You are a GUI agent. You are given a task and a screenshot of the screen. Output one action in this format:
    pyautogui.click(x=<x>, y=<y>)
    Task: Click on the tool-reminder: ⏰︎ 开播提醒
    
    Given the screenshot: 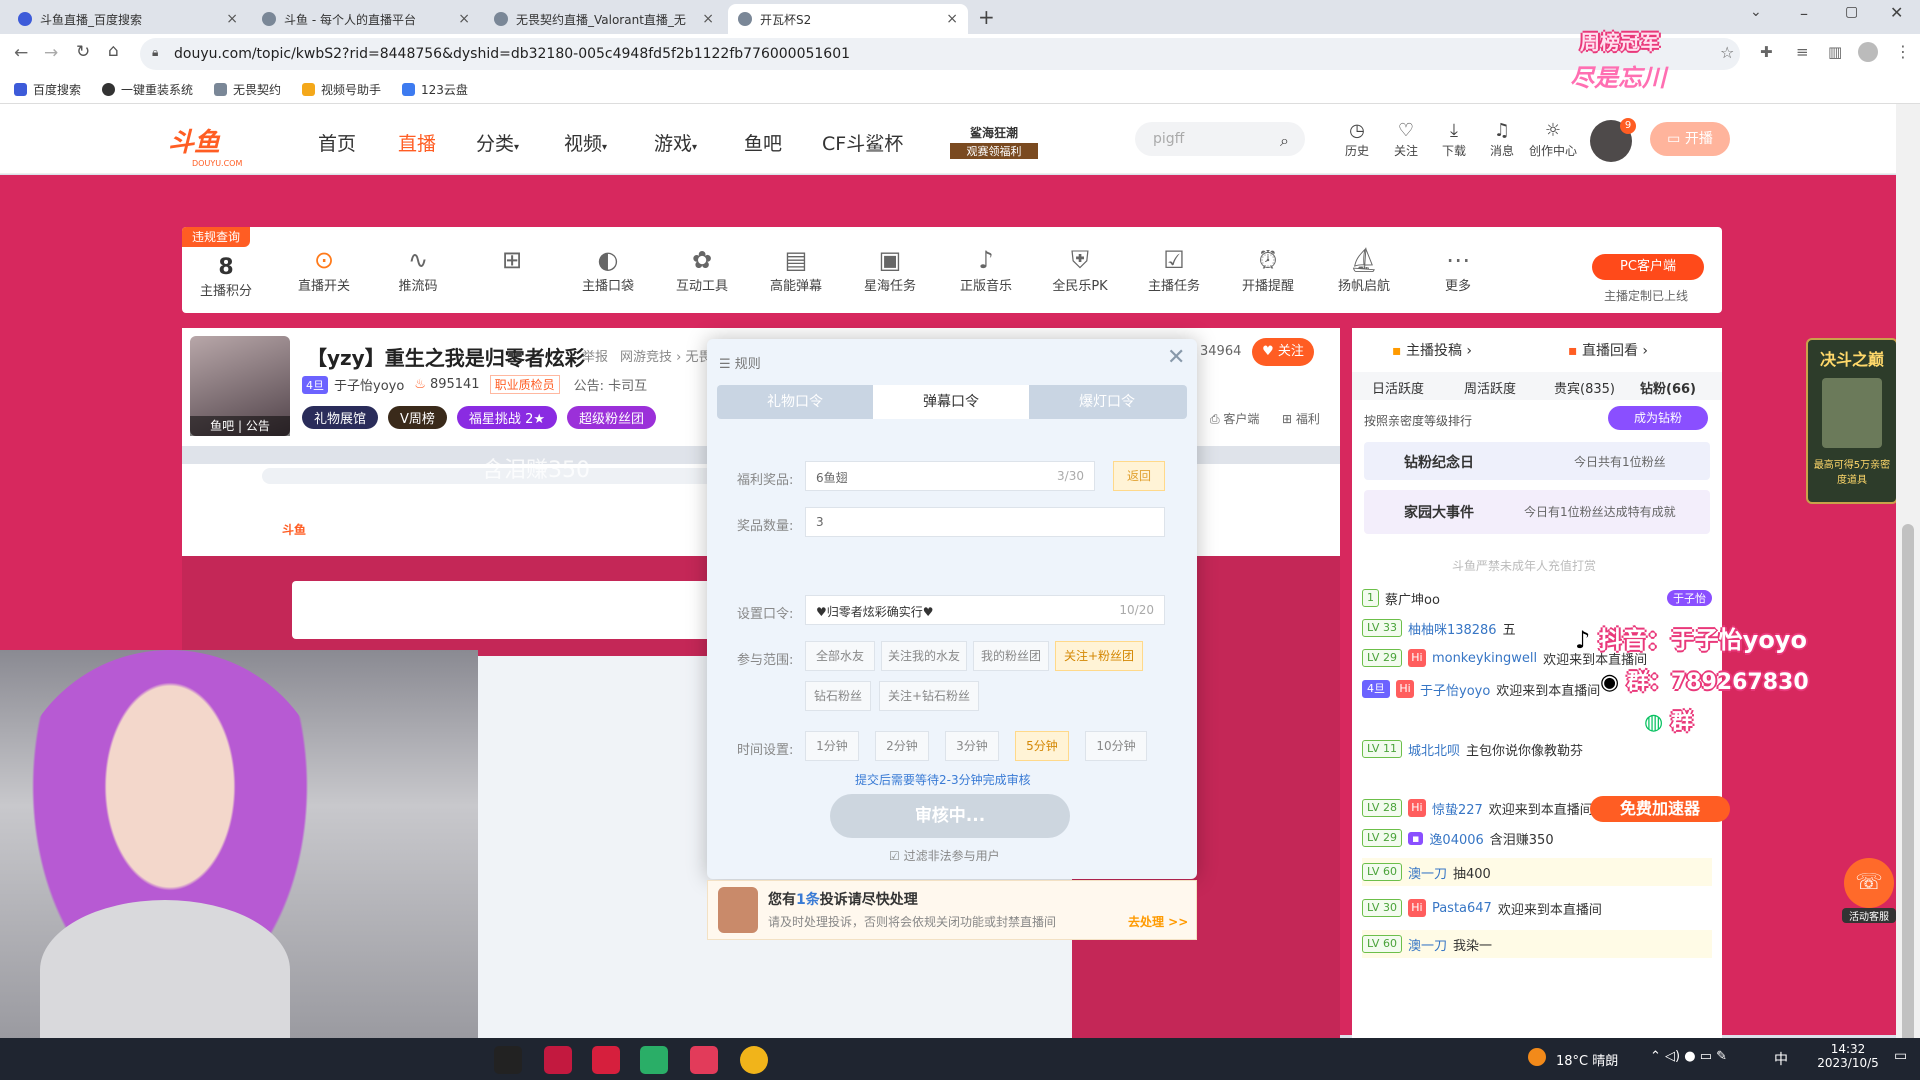 What is the action you would take?
    pyautogui.click(x=1268, y=269)
    